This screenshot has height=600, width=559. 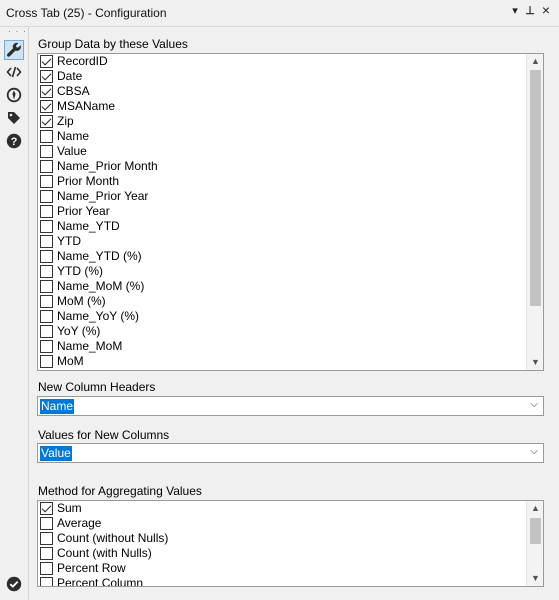 I want to click on help-icon: ?, so click(x=14, y=141).